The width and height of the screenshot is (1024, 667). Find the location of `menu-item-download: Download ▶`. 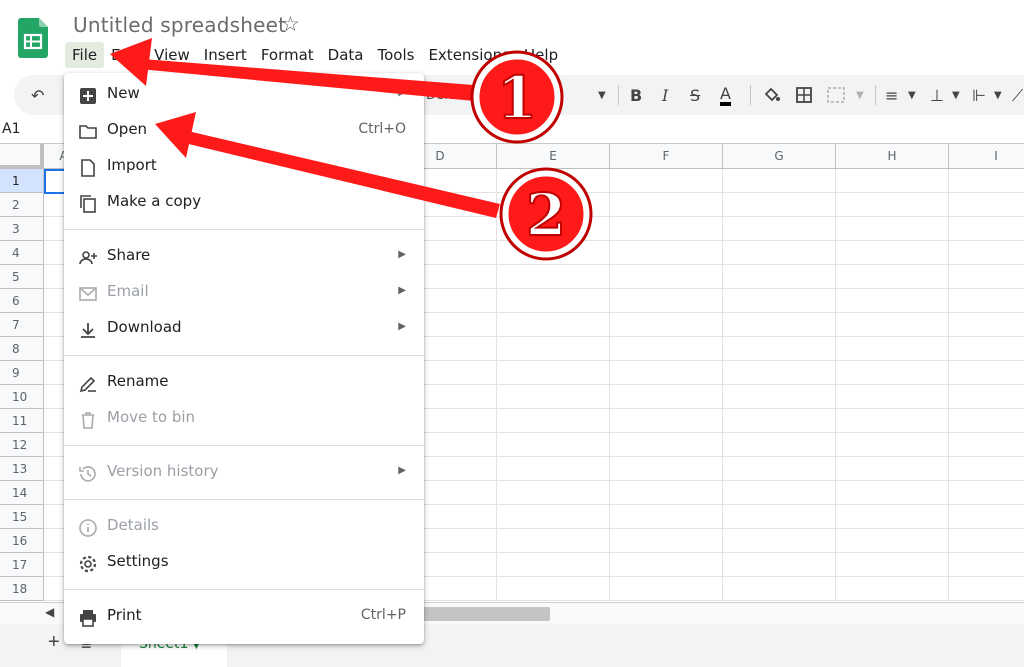

menu-item-download: Download ▶ is located at coordinates (244, 329).